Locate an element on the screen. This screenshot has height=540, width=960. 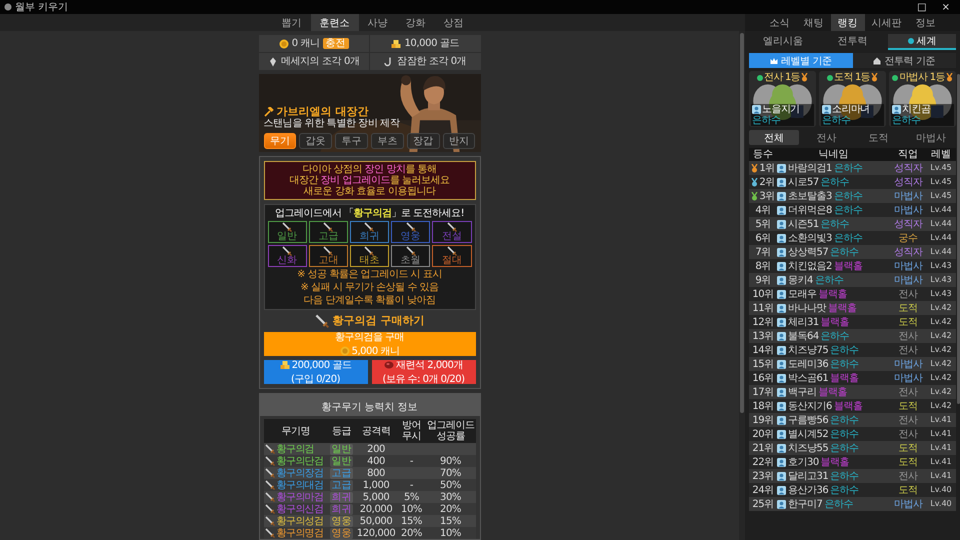
weapon-slot: 절대 is located at coordinates (452, 256).